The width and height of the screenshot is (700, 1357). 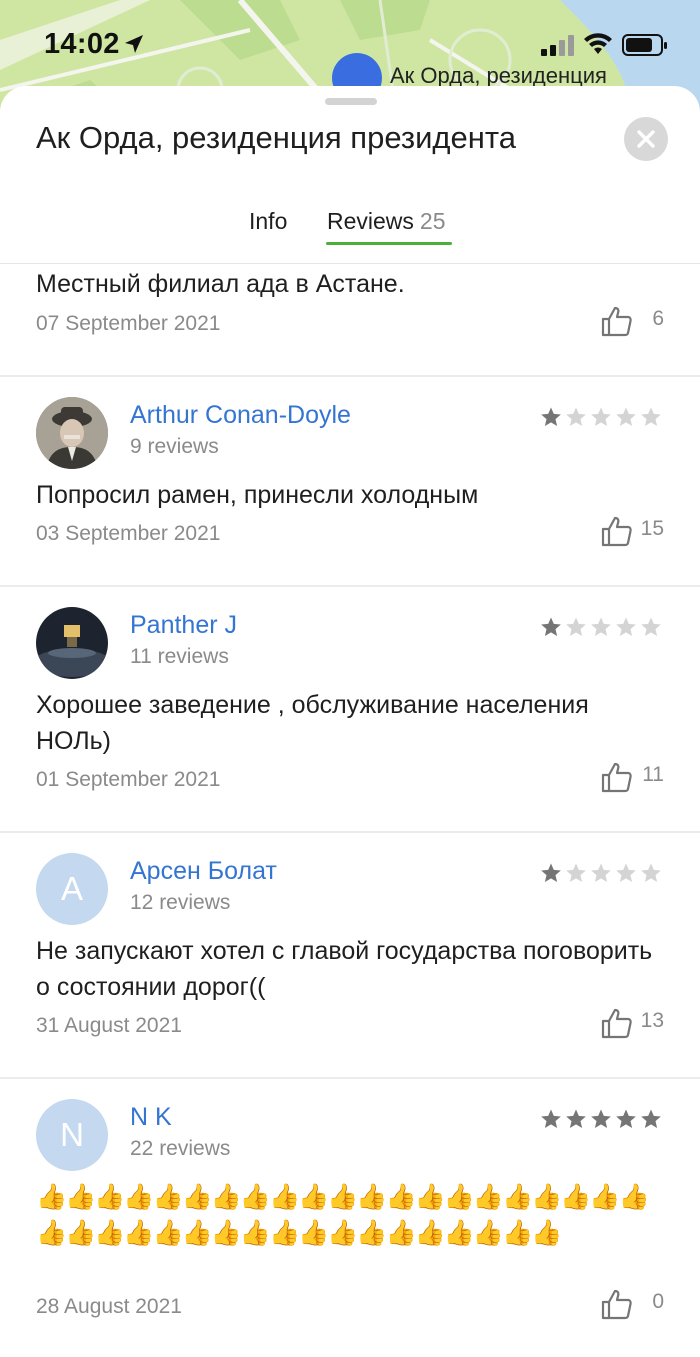 I want to click on tab-info: Info, so click(x=268, y=221).